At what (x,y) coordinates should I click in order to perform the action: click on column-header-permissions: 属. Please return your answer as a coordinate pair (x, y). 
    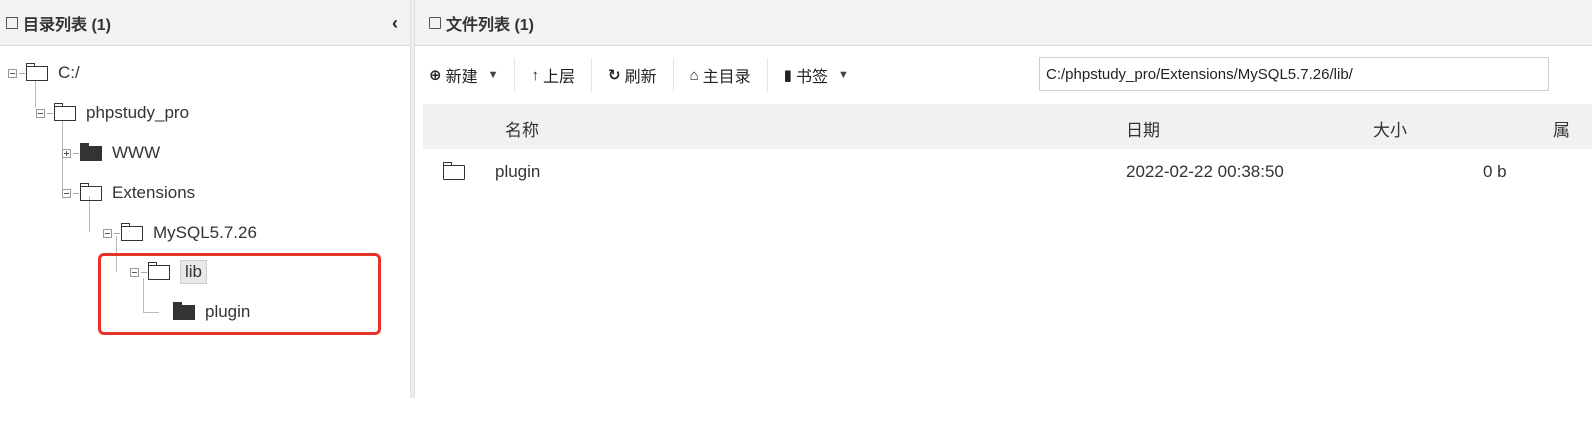
    Looking at the image, I should click on (1561, 128).